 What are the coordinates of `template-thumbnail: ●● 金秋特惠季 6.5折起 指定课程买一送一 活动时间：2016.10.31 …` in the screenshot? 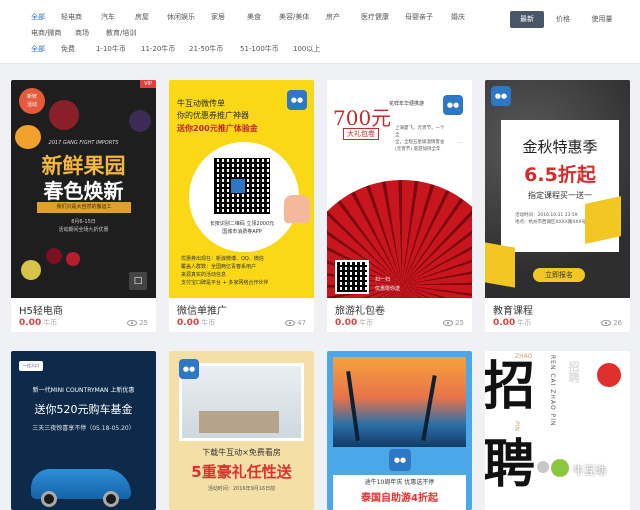 It's located at (557, 189).